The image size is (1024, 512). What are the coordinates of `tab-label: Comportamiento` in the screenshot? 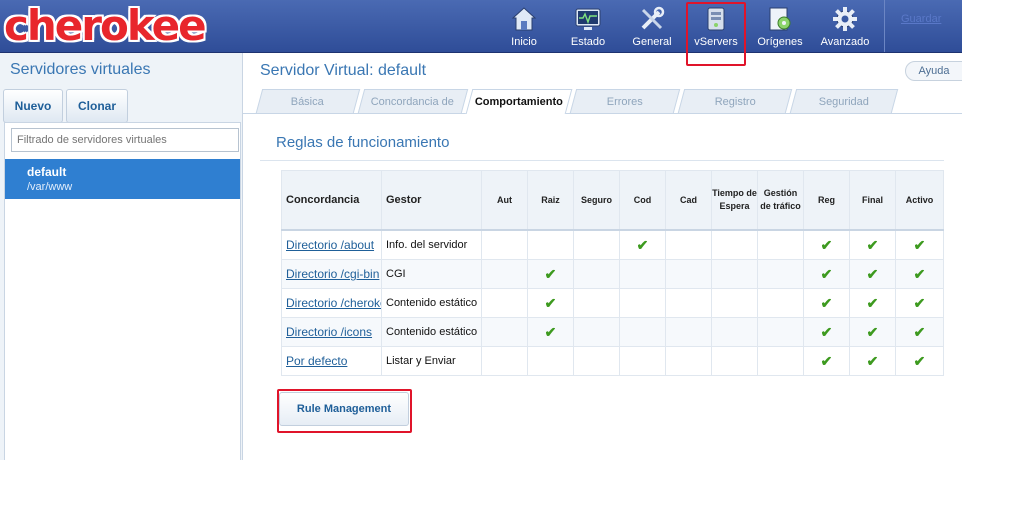 It's located at (518, 102).